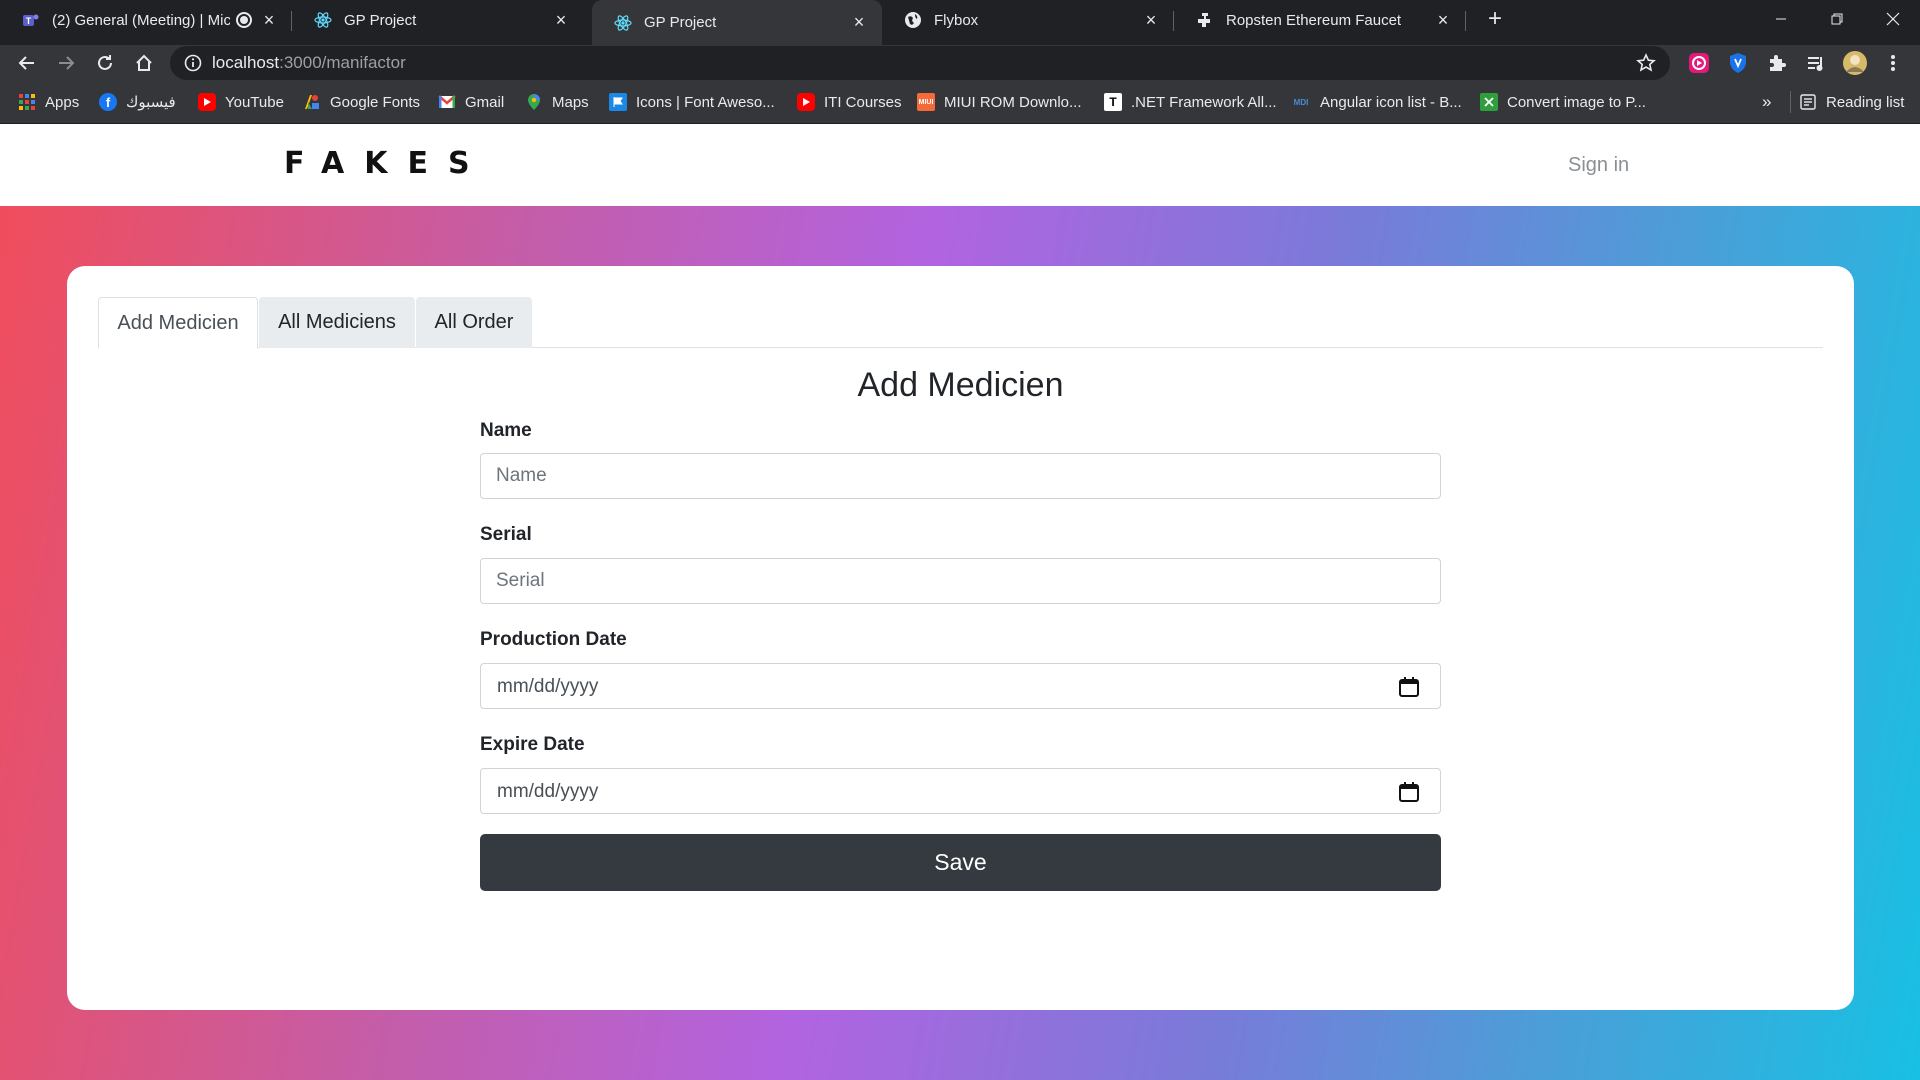 The width and height of the screenshot is (1920, 1080). What do you see at coordinates (960, 323) in the screenshot?
I see `page-tabs: Add Medicien All Mediciens All Order` at bounding box center [960, 323].